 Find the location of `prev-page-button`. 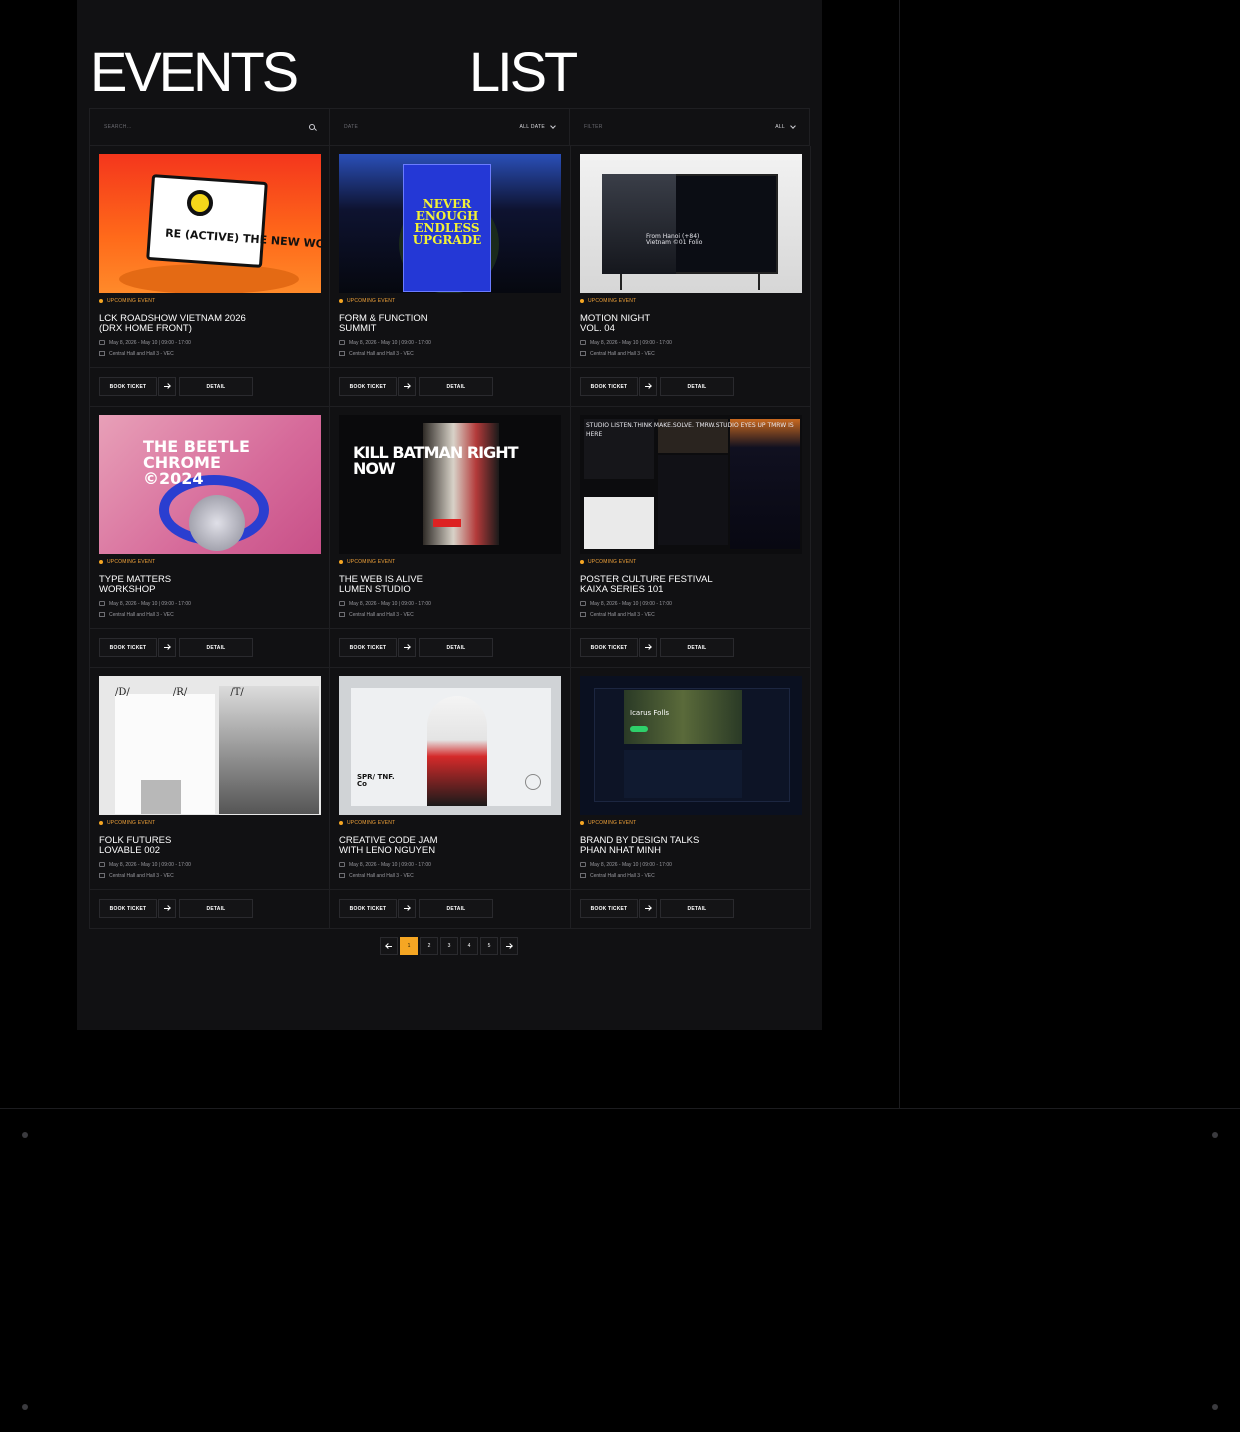

prev-page-button is located at coordinates (389, 946).